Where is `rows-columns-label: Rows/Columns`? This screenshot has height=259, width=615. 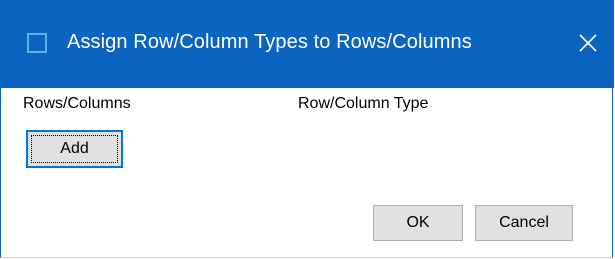
rows-columns-label: Rows/Columns is located at coordinates (77, 103).